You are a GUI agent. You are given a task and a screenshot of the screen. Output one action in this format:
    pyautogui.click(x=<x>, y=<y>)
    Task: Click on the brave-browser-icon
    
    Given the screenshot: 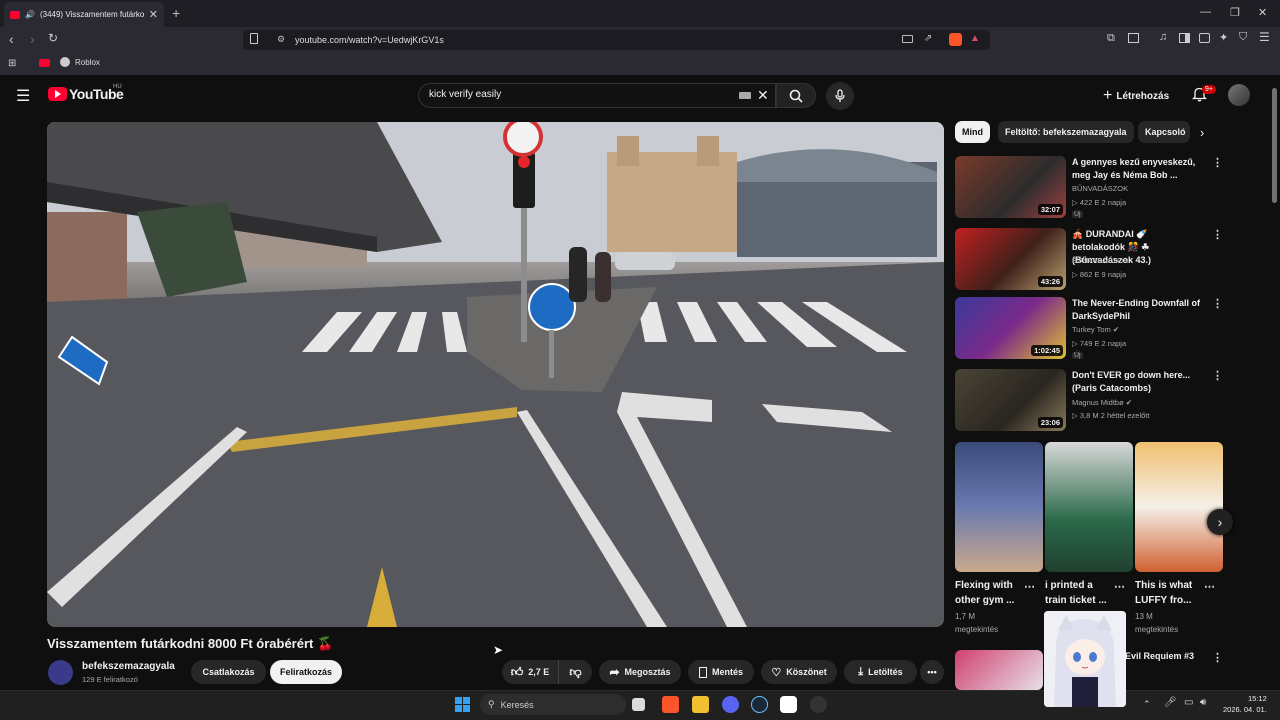 What is the action you would take?
    pyautogui.click(x=670, y=704)
    